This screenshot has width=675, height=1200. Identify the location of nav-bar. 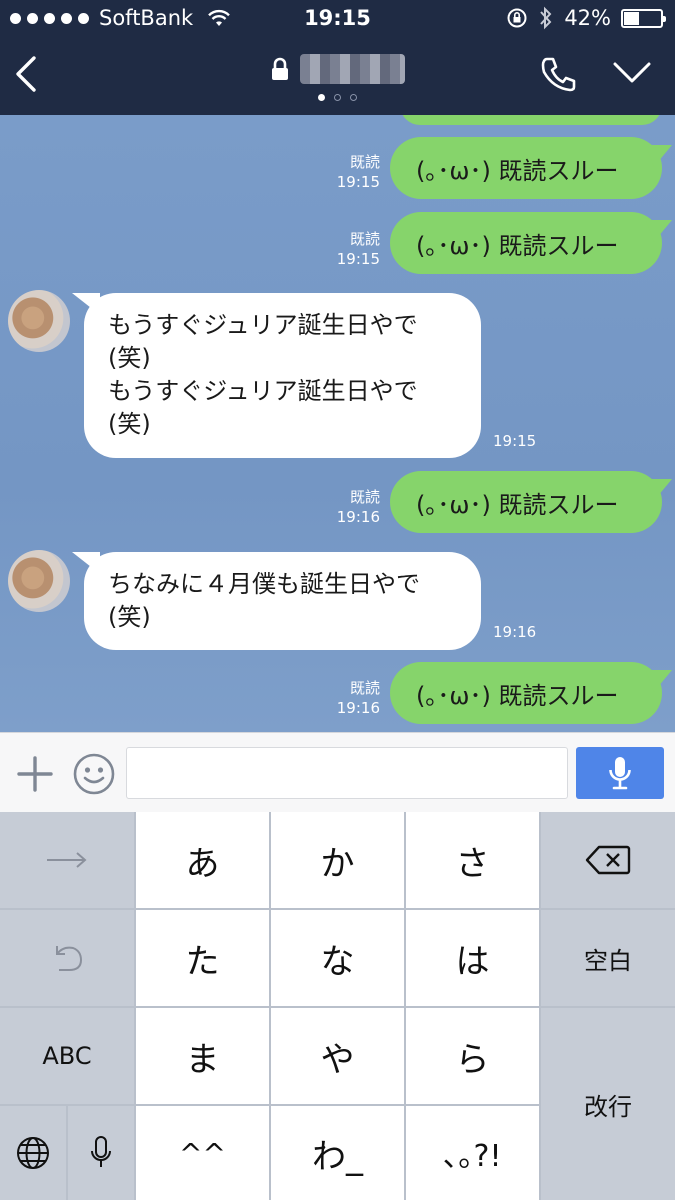
(337, 75).